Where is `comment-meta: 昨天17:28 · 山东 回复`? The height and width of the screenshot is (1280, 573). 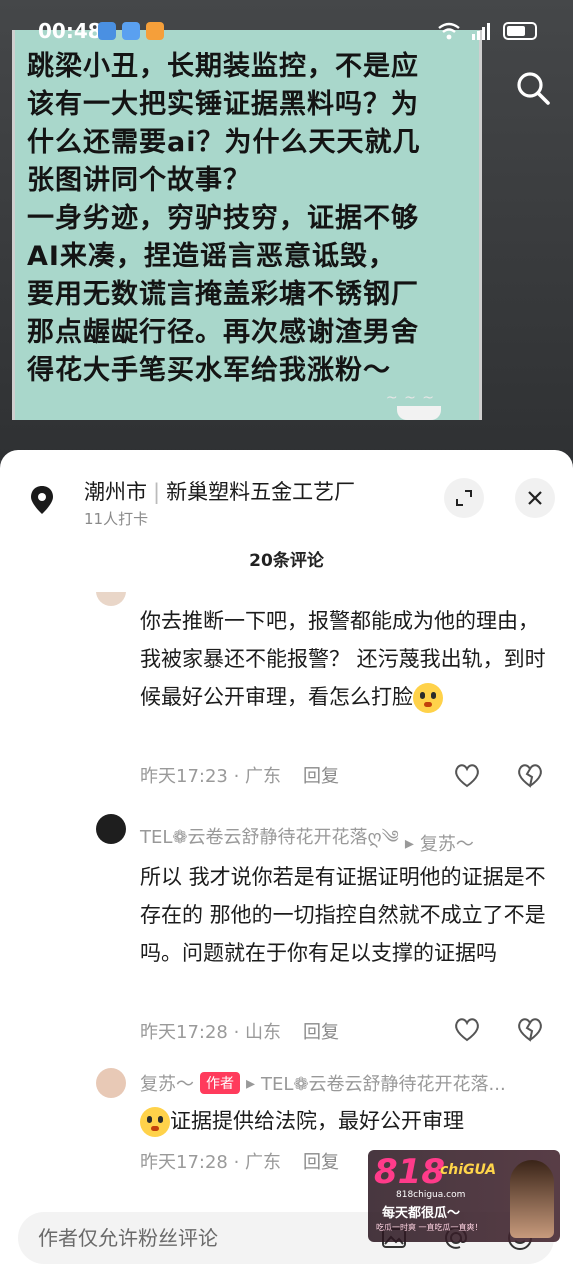 comment-meta: 昨天17:28 · 山东 回复 is located at coordinates (240, 1032).